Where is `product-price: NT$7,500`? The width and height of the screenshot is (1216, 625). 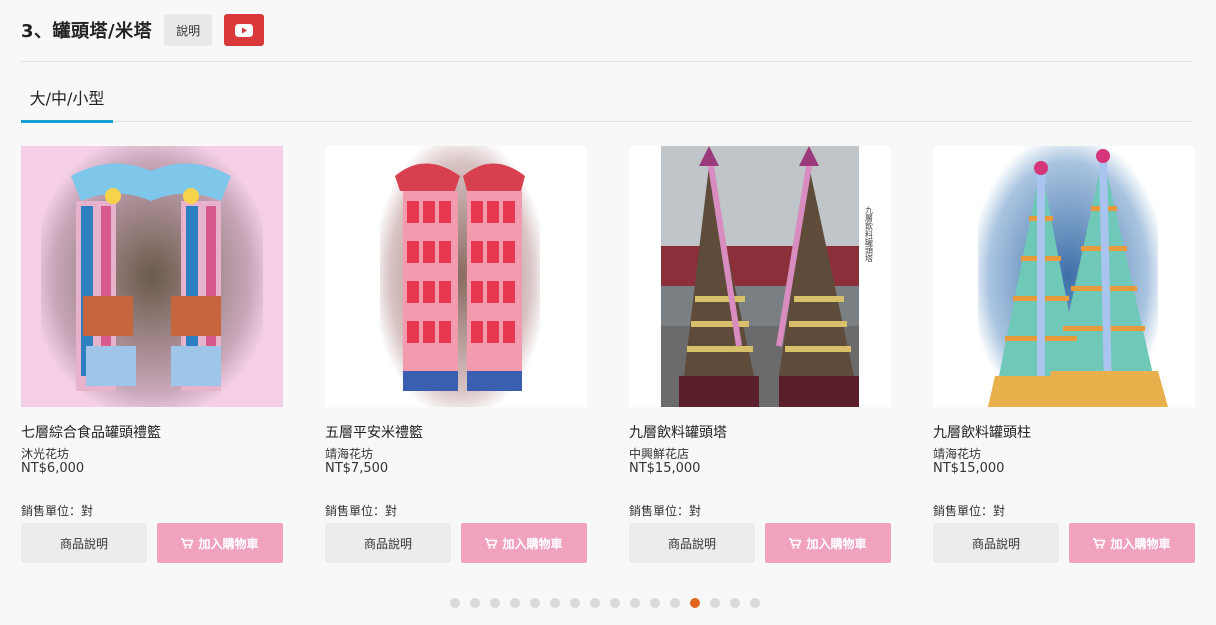
product-price: NT$7,500 is located at coordinates (357, 468).